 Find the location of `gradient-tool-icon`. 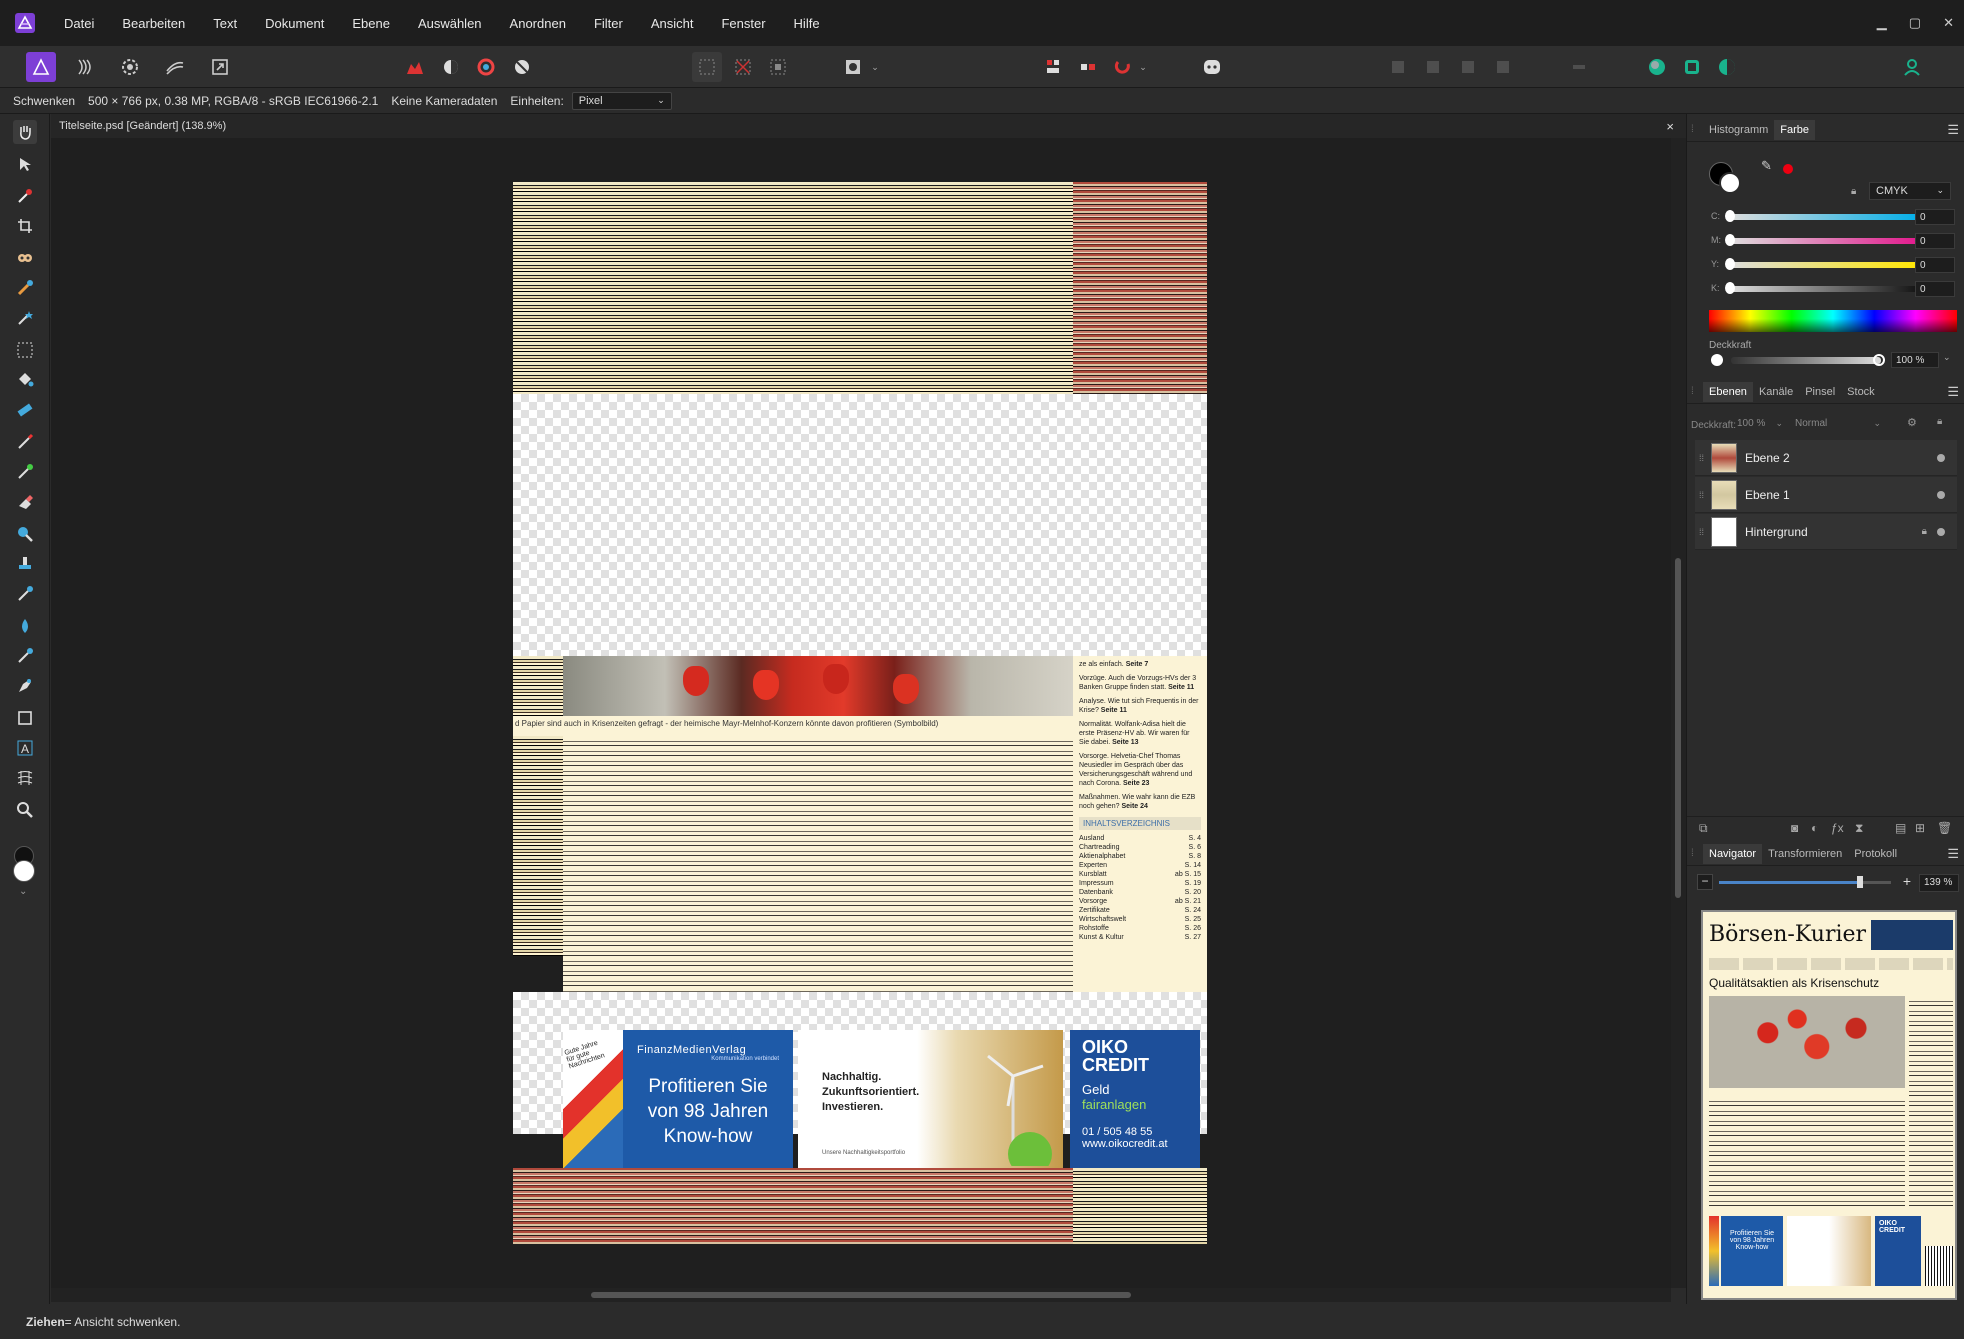

gradient-tool-icon is located at coordinates (25, 410).